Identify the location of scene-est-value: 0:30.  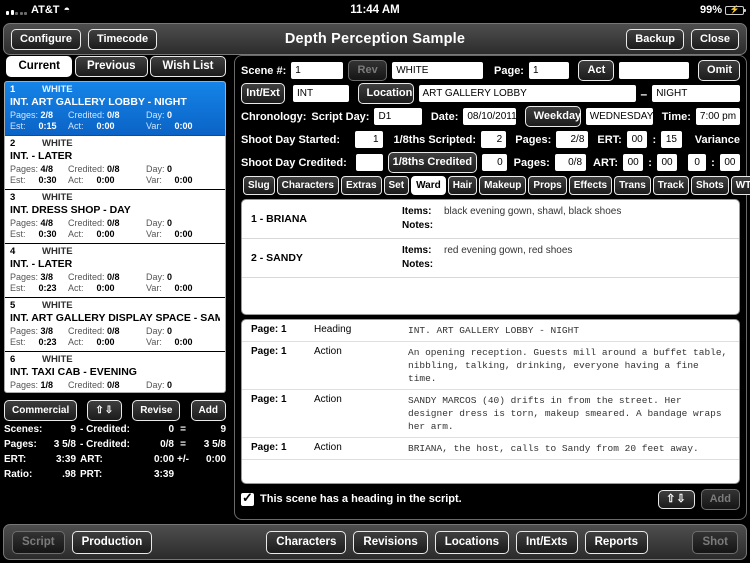
(47, 234).